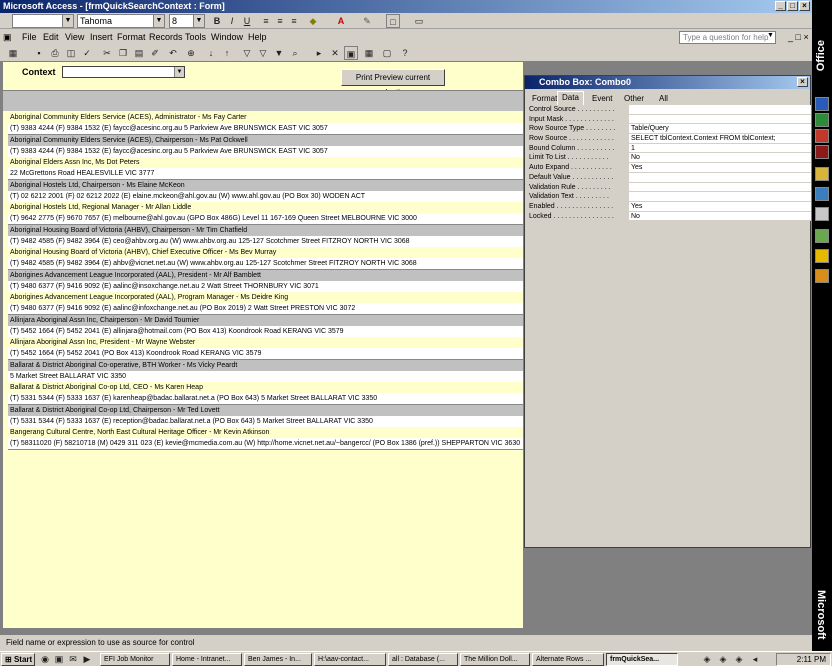 Image resolution: width=832 pixels, height=666 pixels. I want to click on menu-view: View, so click(74, 37).